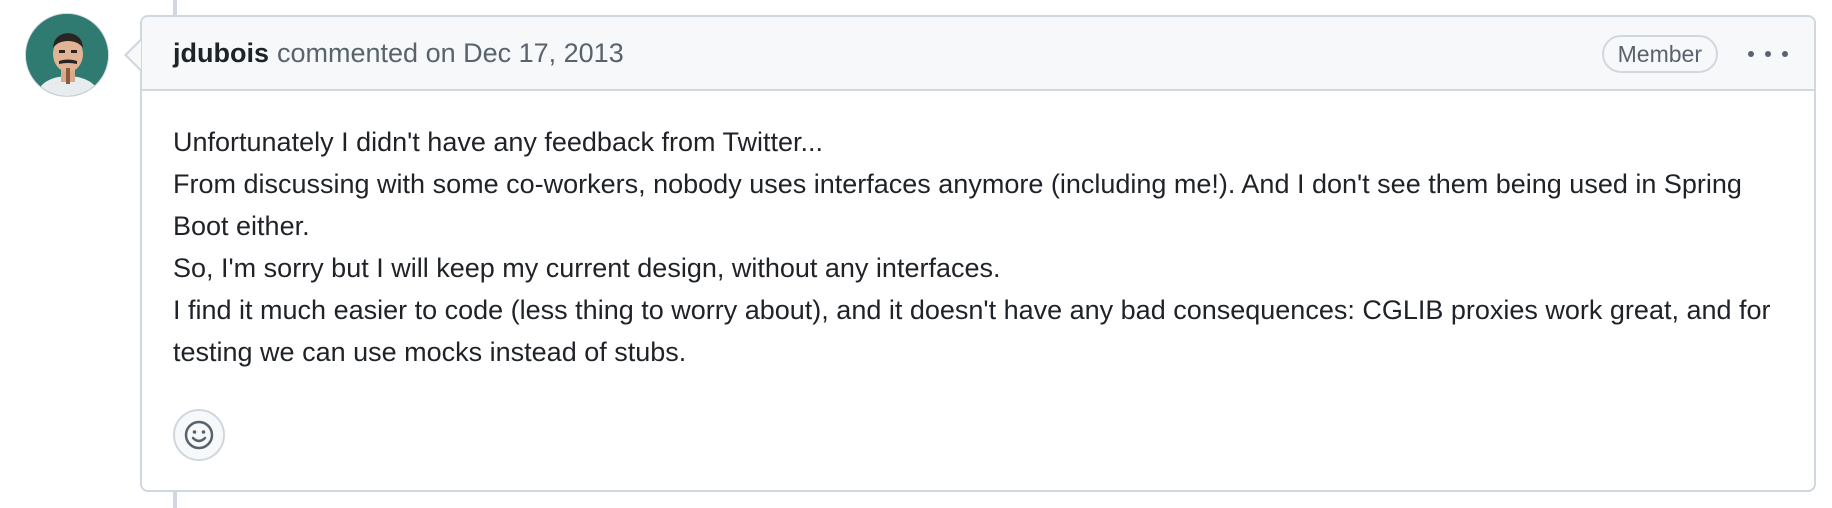  I want to click on avatar, so click(67, 55).